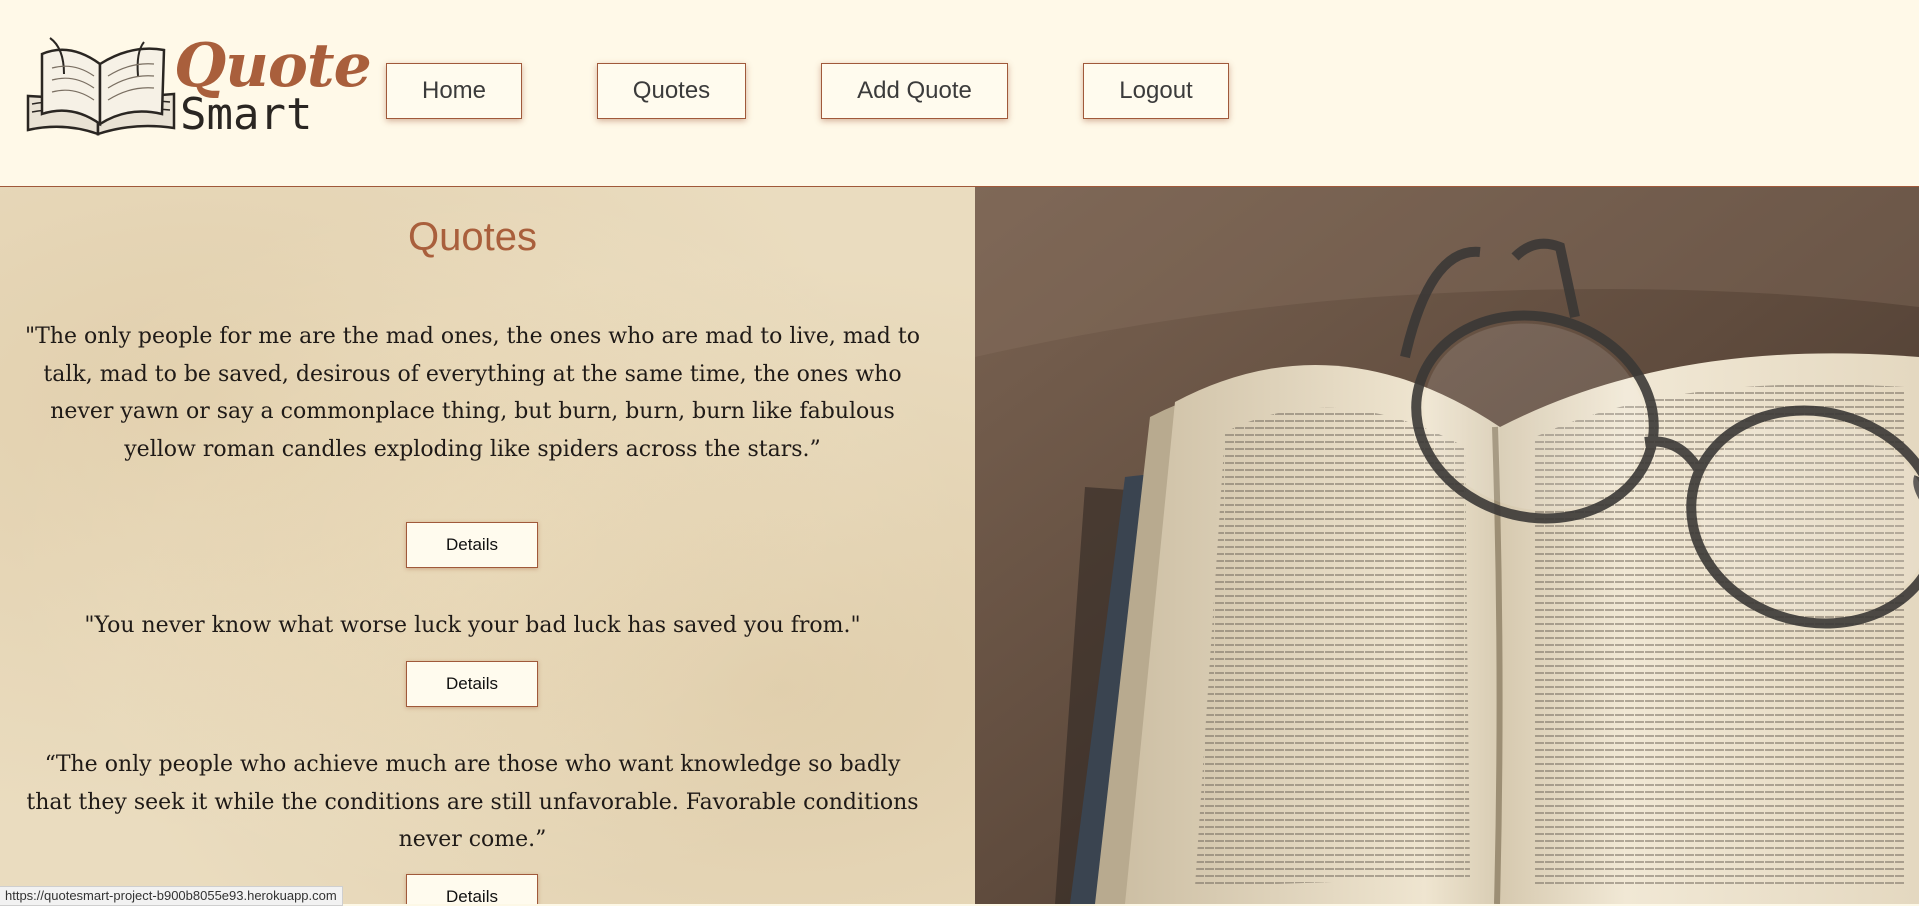 Image resolution: width=1919 pixels, height=906 pixels. What do you see at coordinates (454, 91) in the screenshot?
I see `nav-home-button: Home` at bounding box center [454, 91].